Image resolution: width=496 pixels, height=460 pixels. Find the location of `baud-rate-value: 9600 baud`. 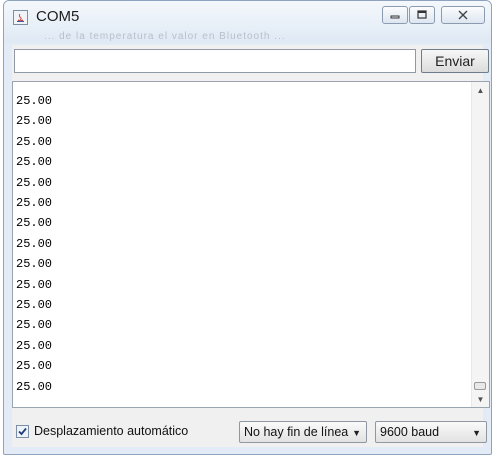

baud-rate-value: 9600 baud is located at coordinates (410, 432).